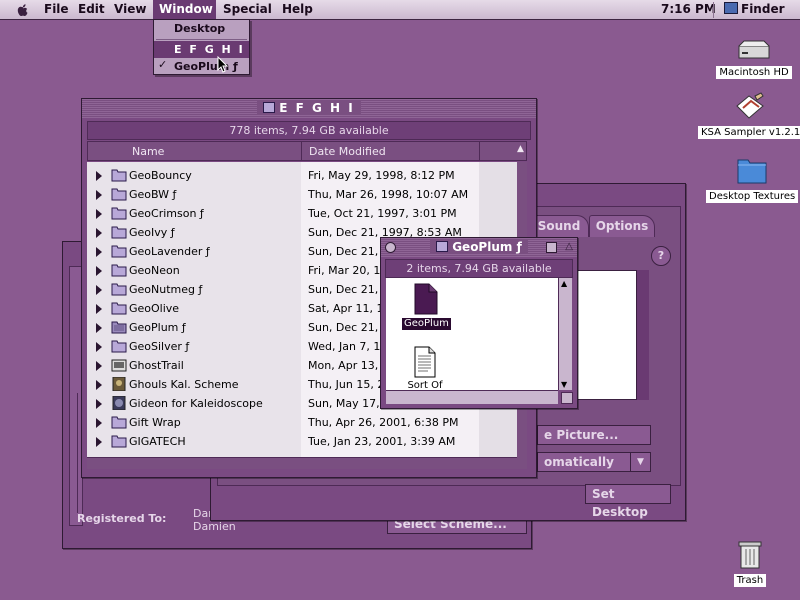  I want to click on application-menu: Finder, so click(759, 9).